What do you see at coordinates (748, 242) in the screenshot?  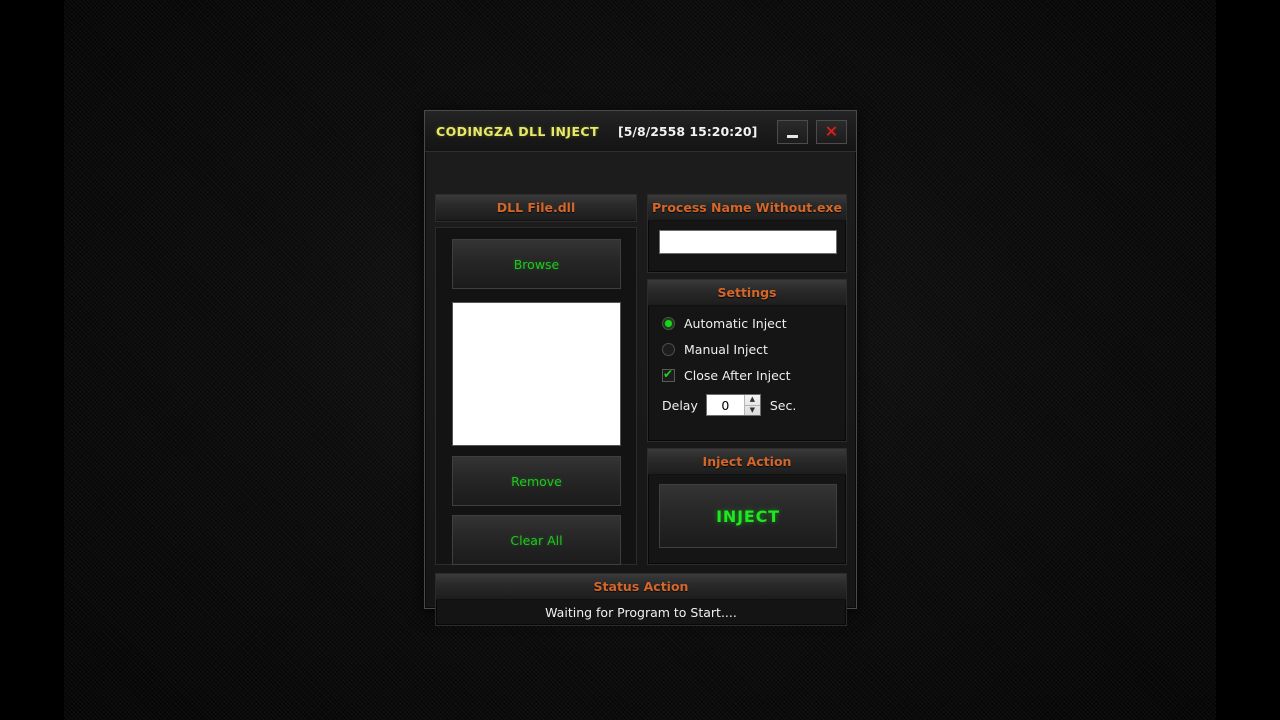 I see `process-name-input` at bounding box center [748, 242].